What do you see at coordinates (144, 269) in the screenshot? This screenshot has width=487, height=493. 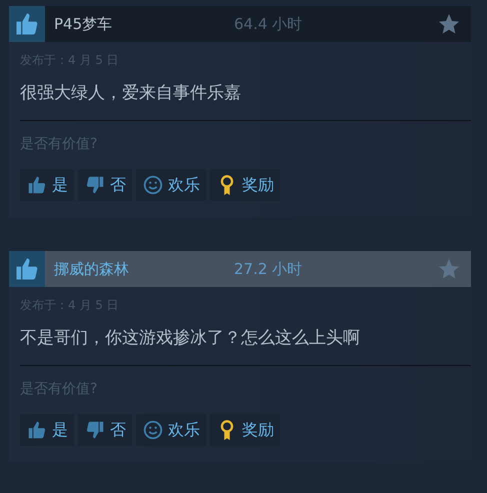 I see `author-name: 挪威的森林` at bounding box center [144, 269].